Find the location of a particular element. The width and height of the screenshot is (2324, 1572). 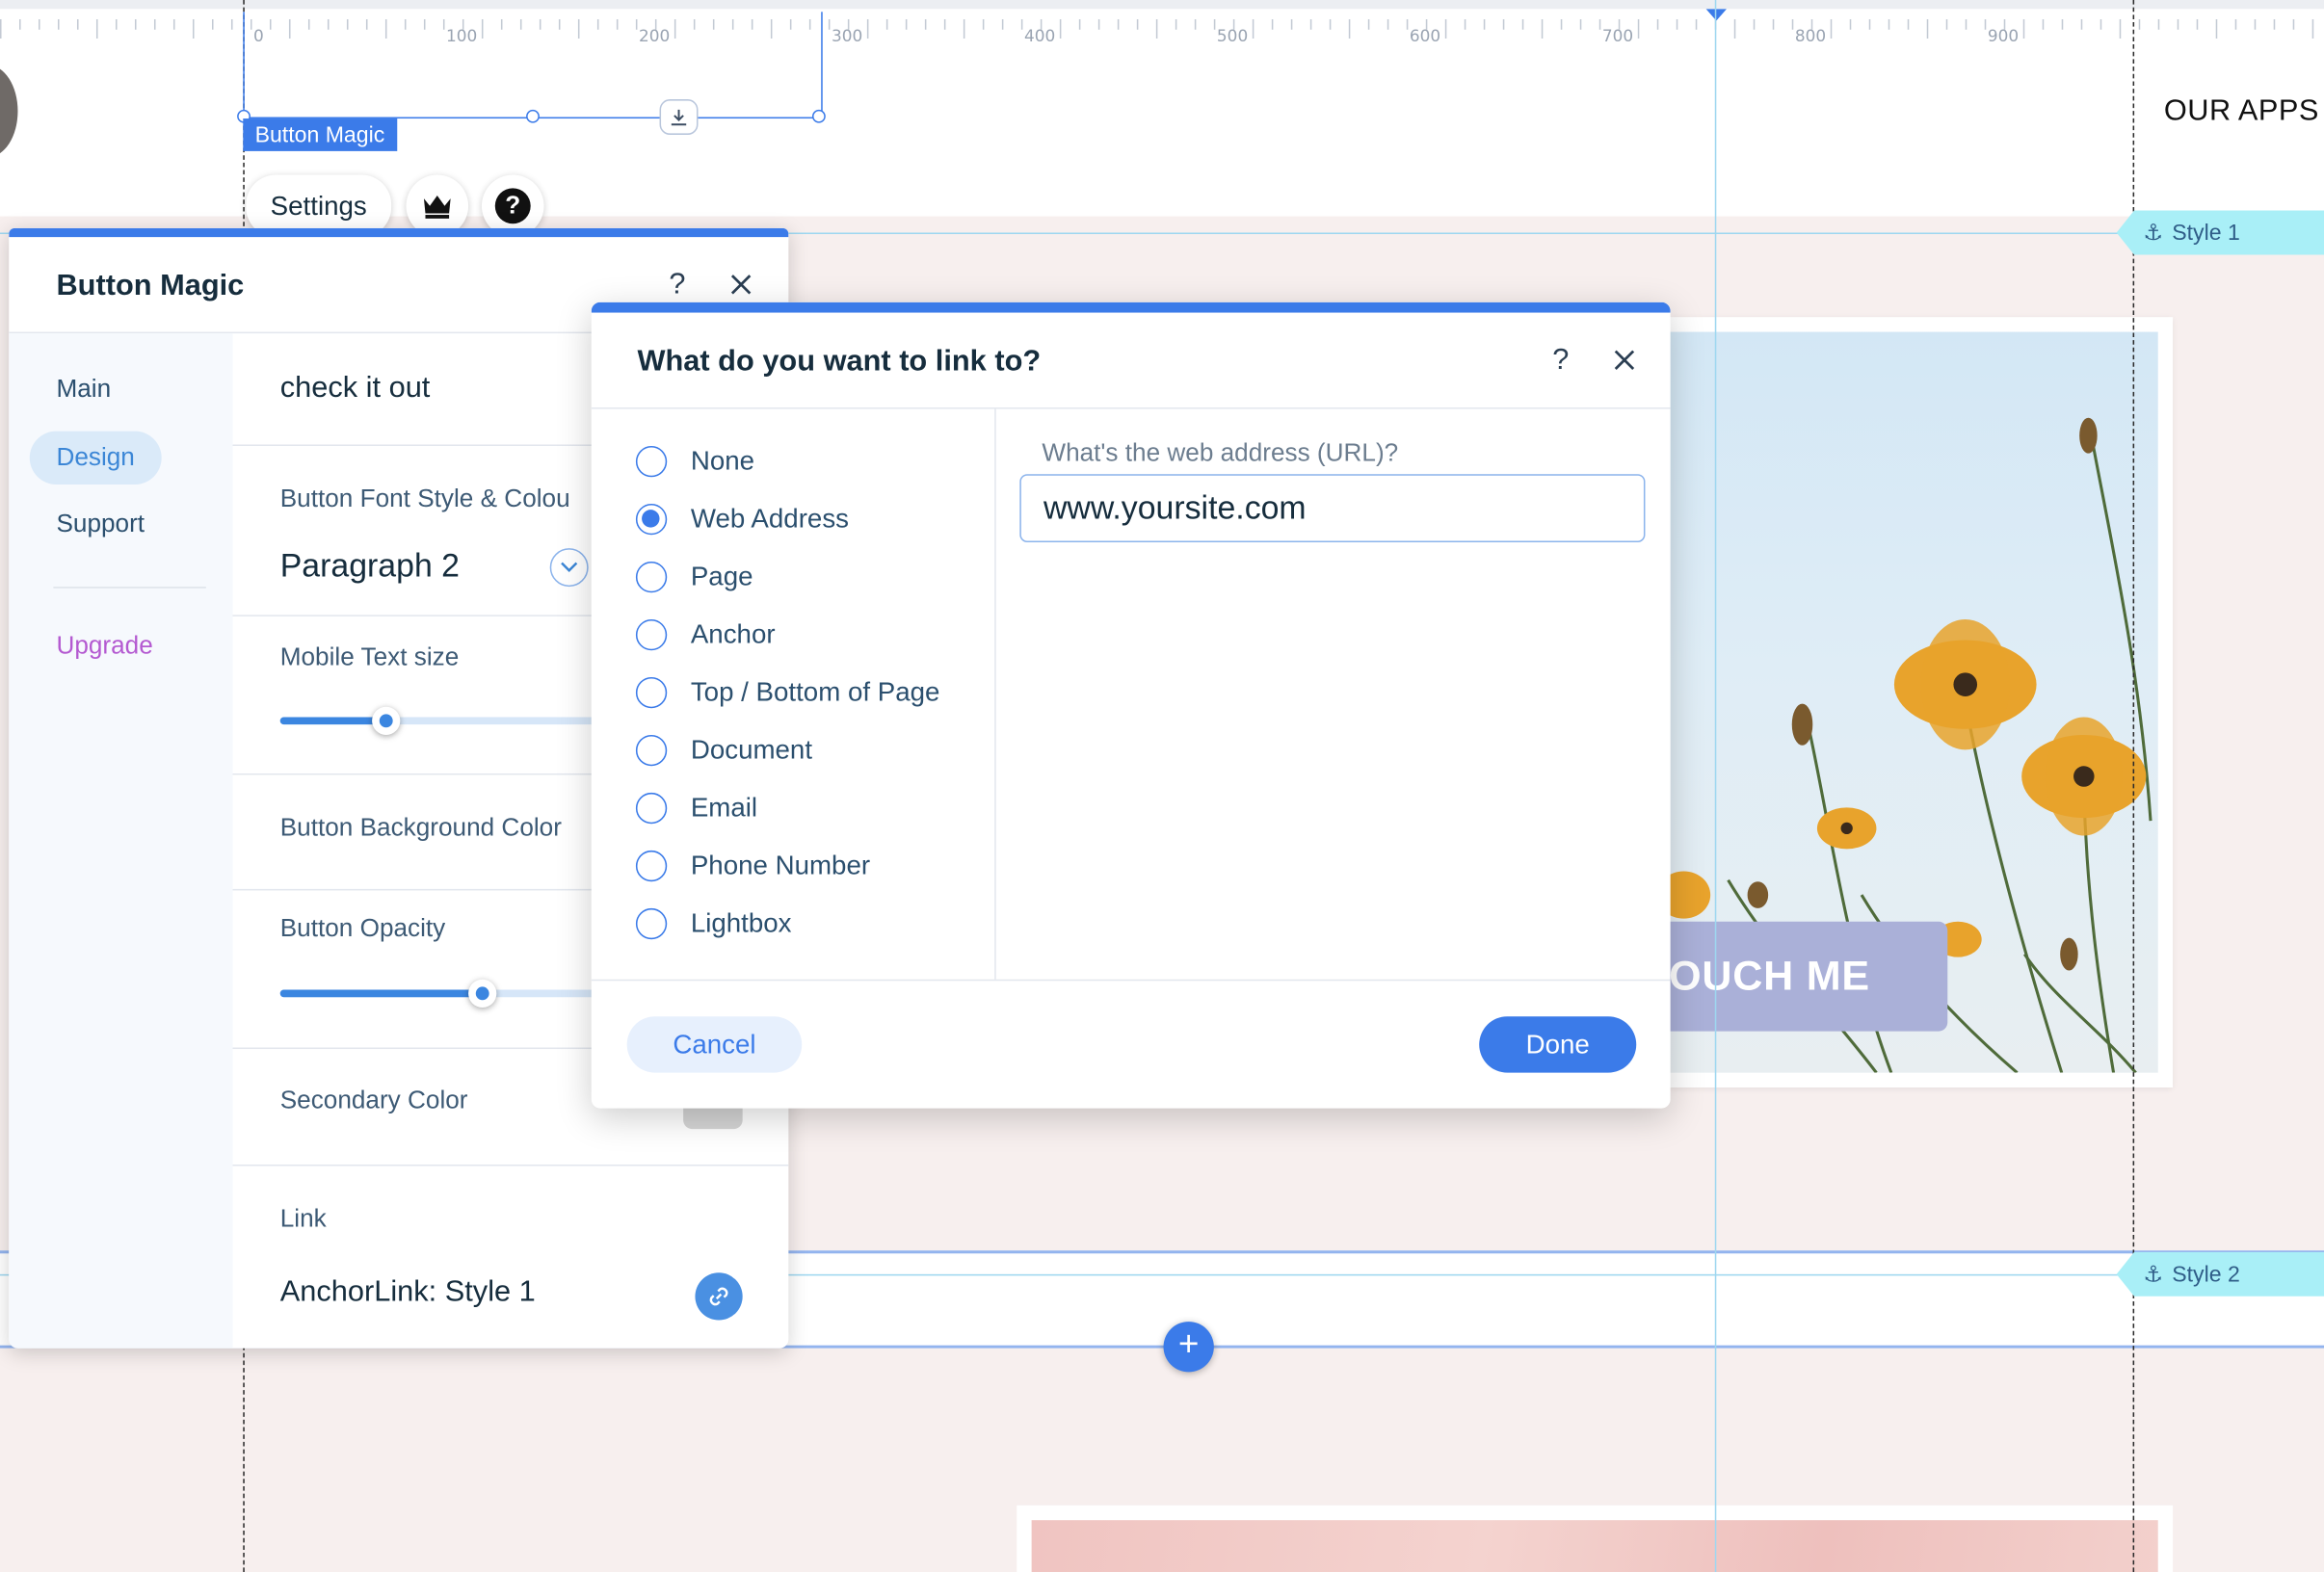

ruler-label: 600 is located at coordinates (1425, 36).